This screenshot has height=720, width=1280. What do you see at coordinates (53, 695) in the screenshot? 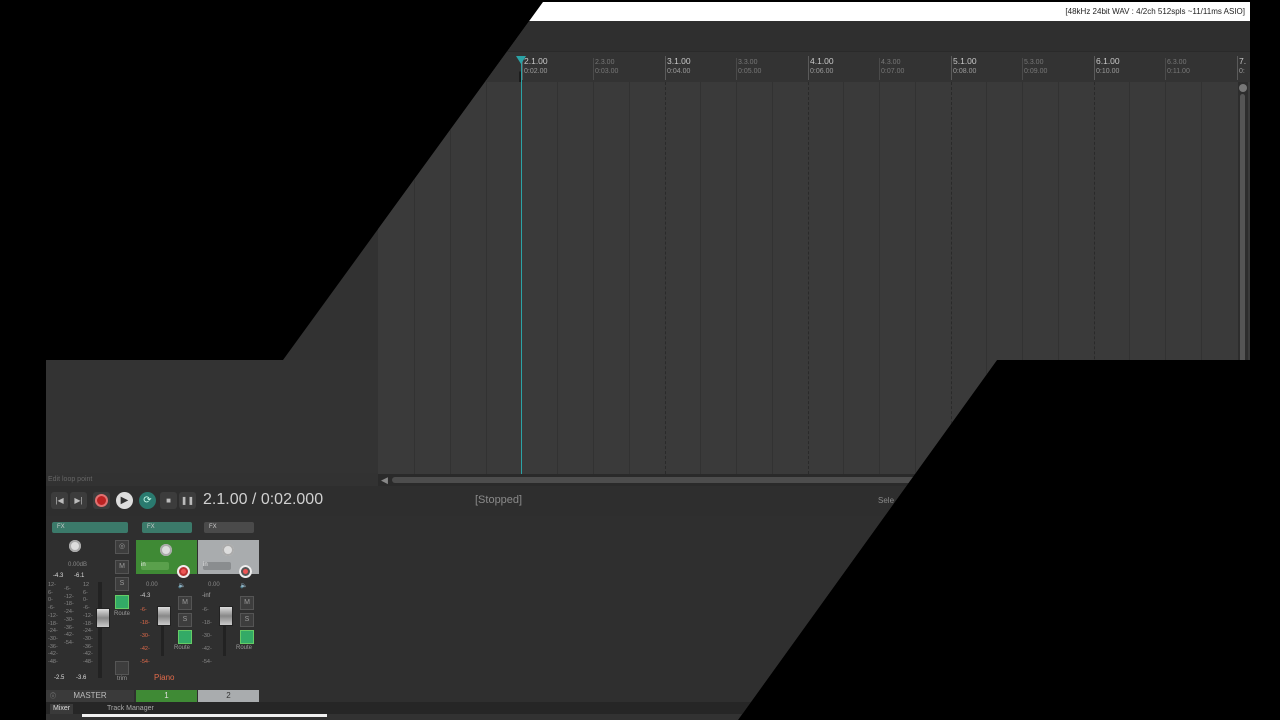
I see `master-info-icon: ⓘ` at bounding box center [53, 695].